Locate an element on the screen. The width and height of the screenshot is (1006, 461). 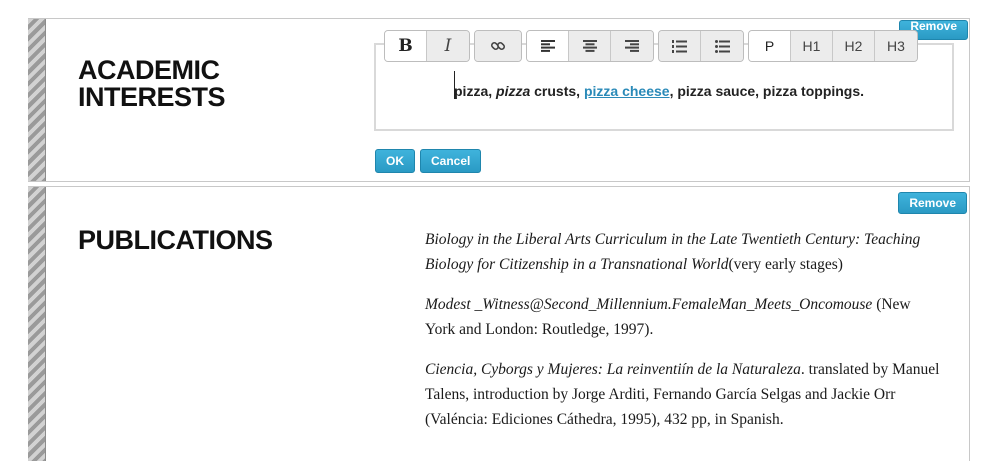
align-right-button is located at coordinates (632, 46).